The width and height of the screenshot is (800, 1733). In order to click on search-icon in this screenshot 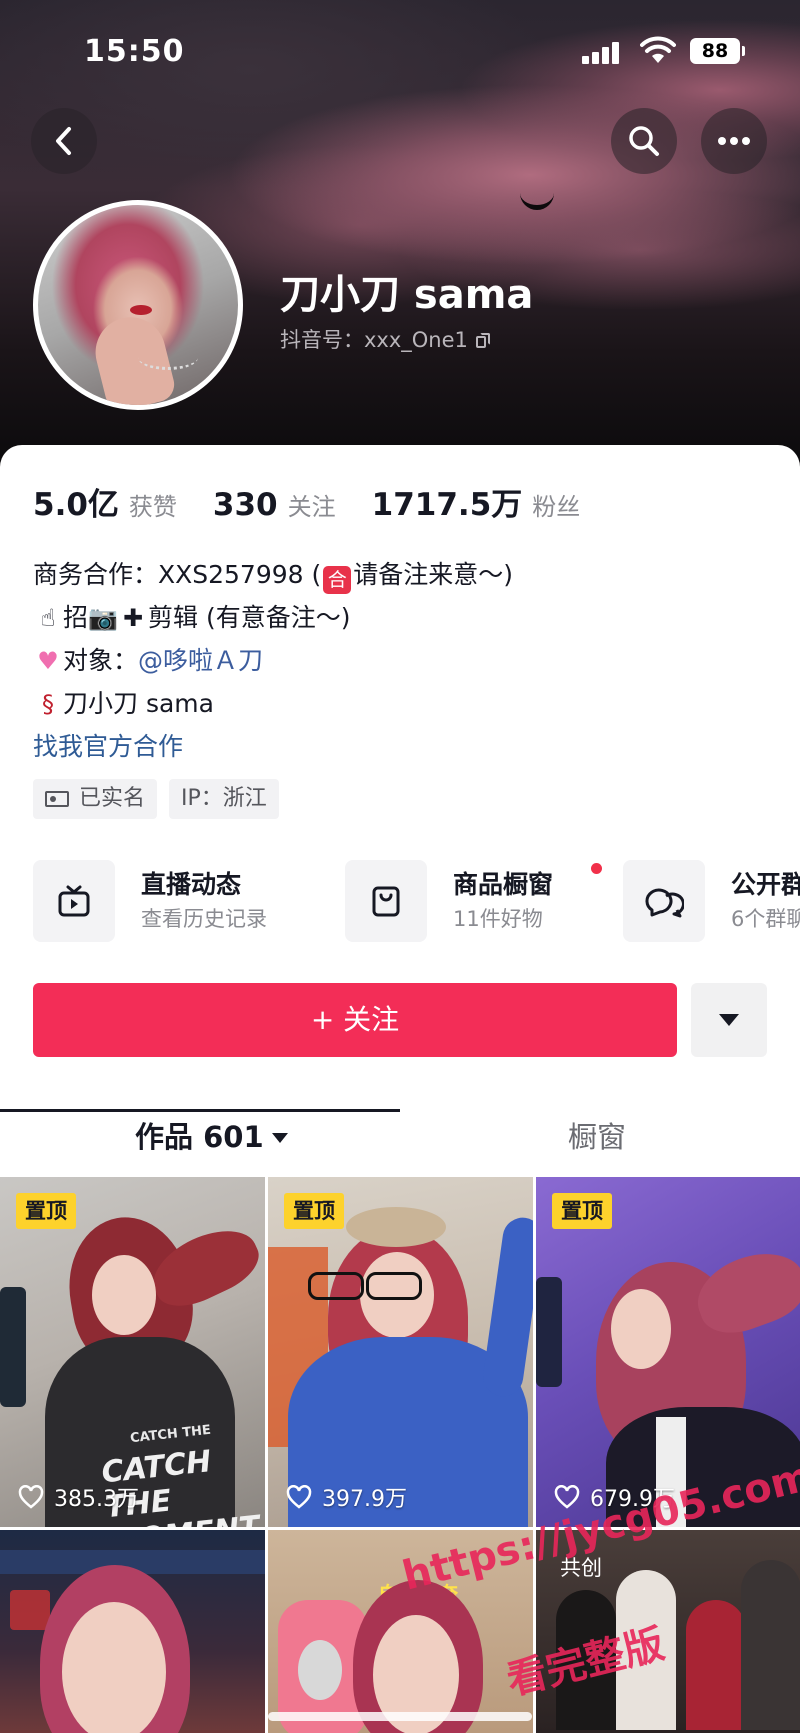, I will do `click(644, 141)`.